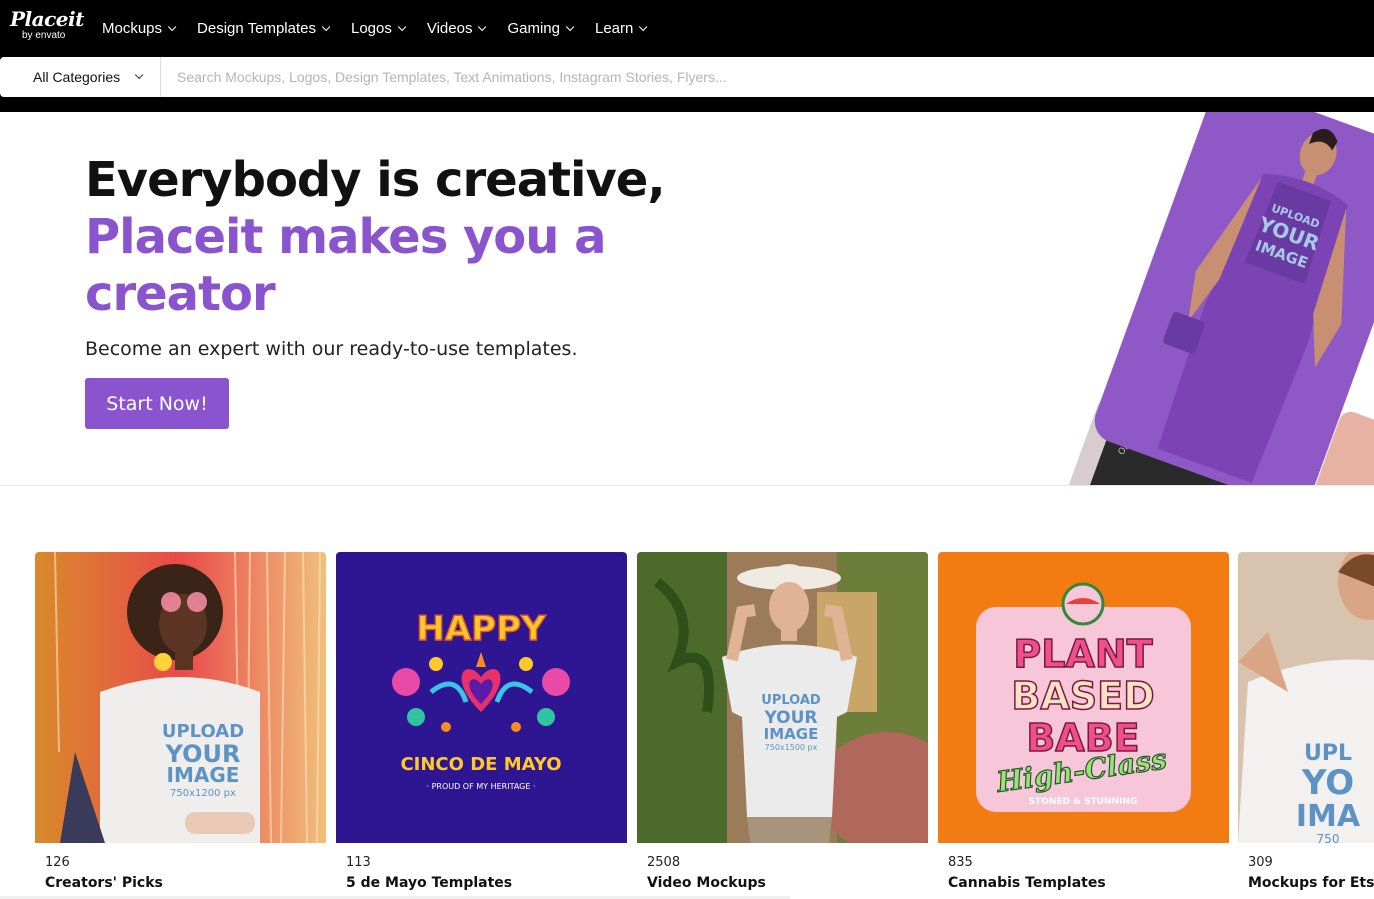 The width and height of the screenshot is (1374, 899). What do you see at coordinates (346, 237) in the screenshot?
I see `hero-heading-line2: Placeit makes you a` at bounding box center [346, 237].